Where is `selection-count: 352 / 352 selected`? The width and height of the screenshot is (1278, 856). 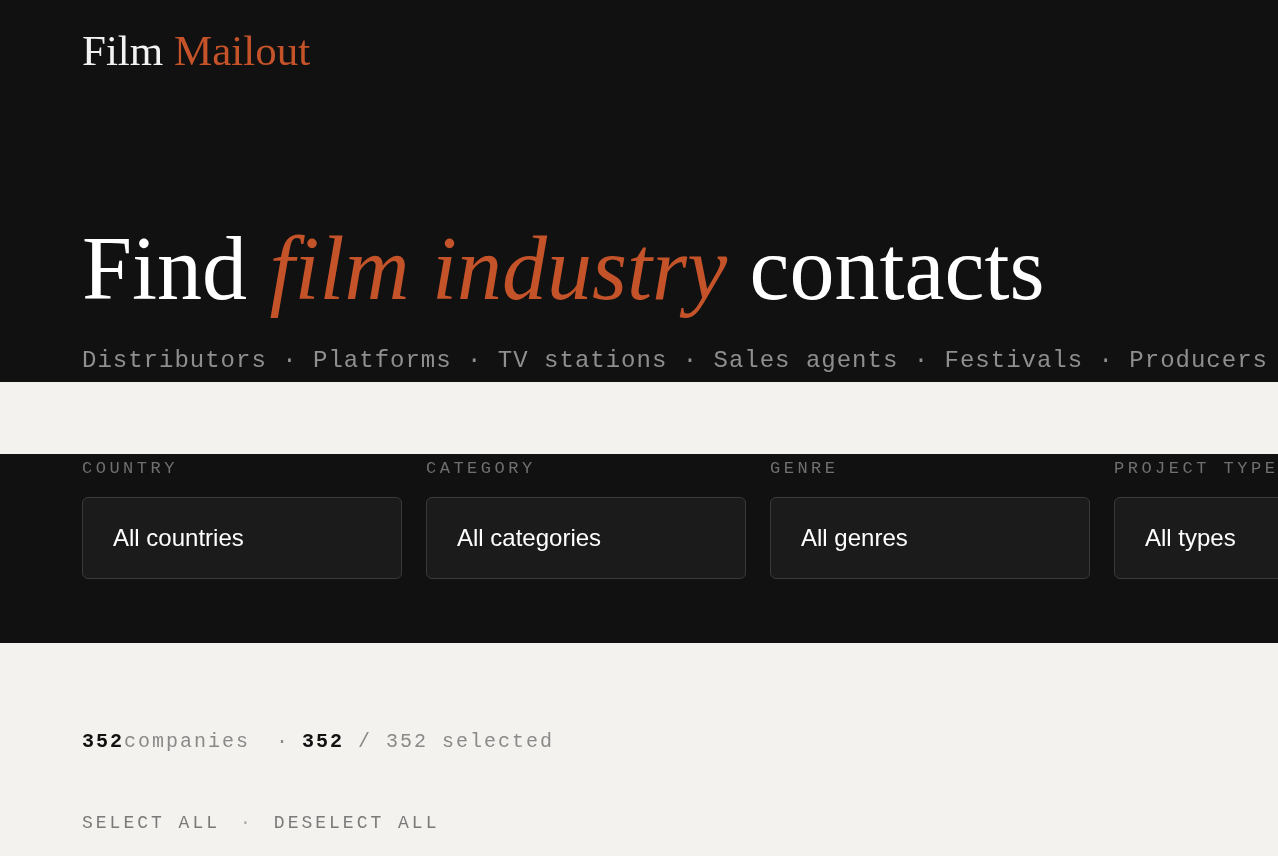
selection-count: 352 / 352 selected is located at coordinates (428, 742).